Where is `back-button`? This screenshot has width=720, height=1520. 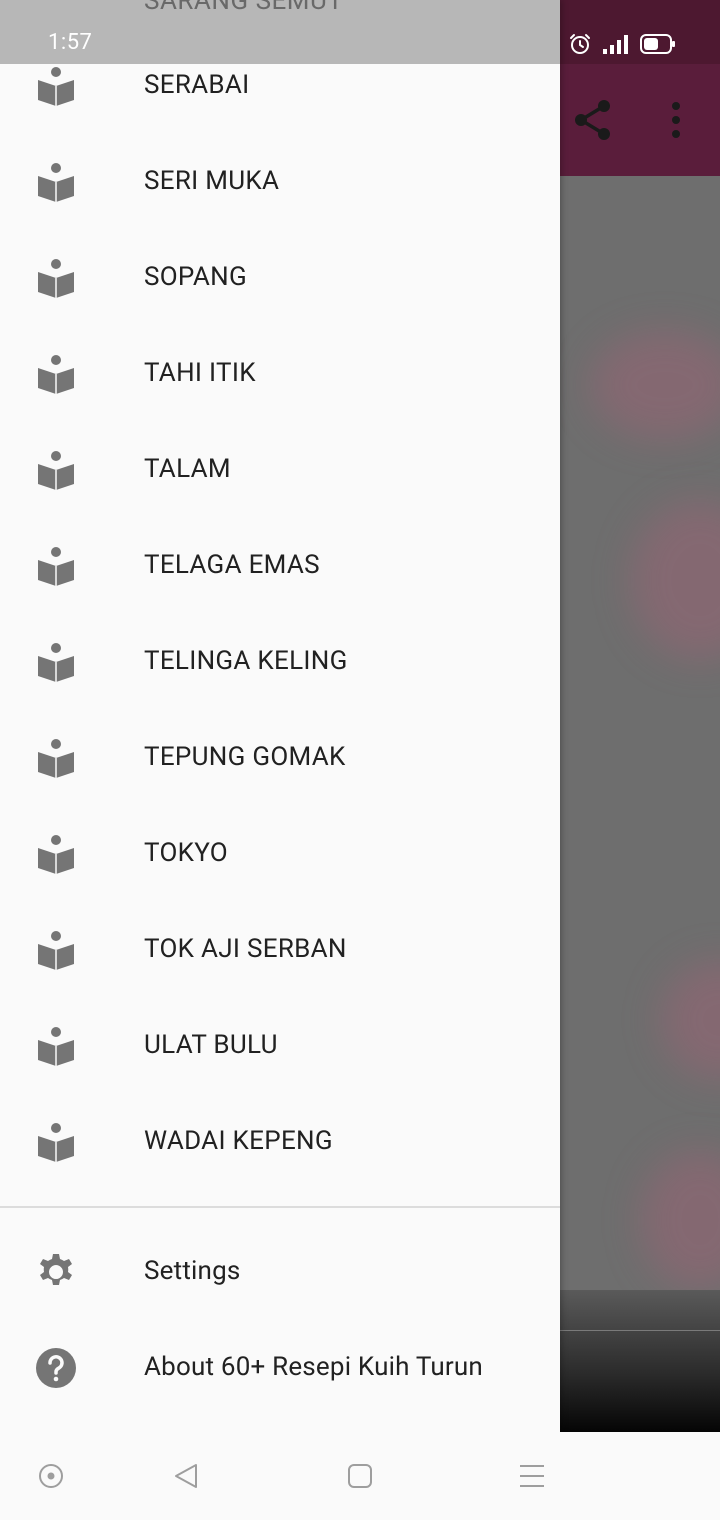 back-button is located at coordinates (186, 1476).